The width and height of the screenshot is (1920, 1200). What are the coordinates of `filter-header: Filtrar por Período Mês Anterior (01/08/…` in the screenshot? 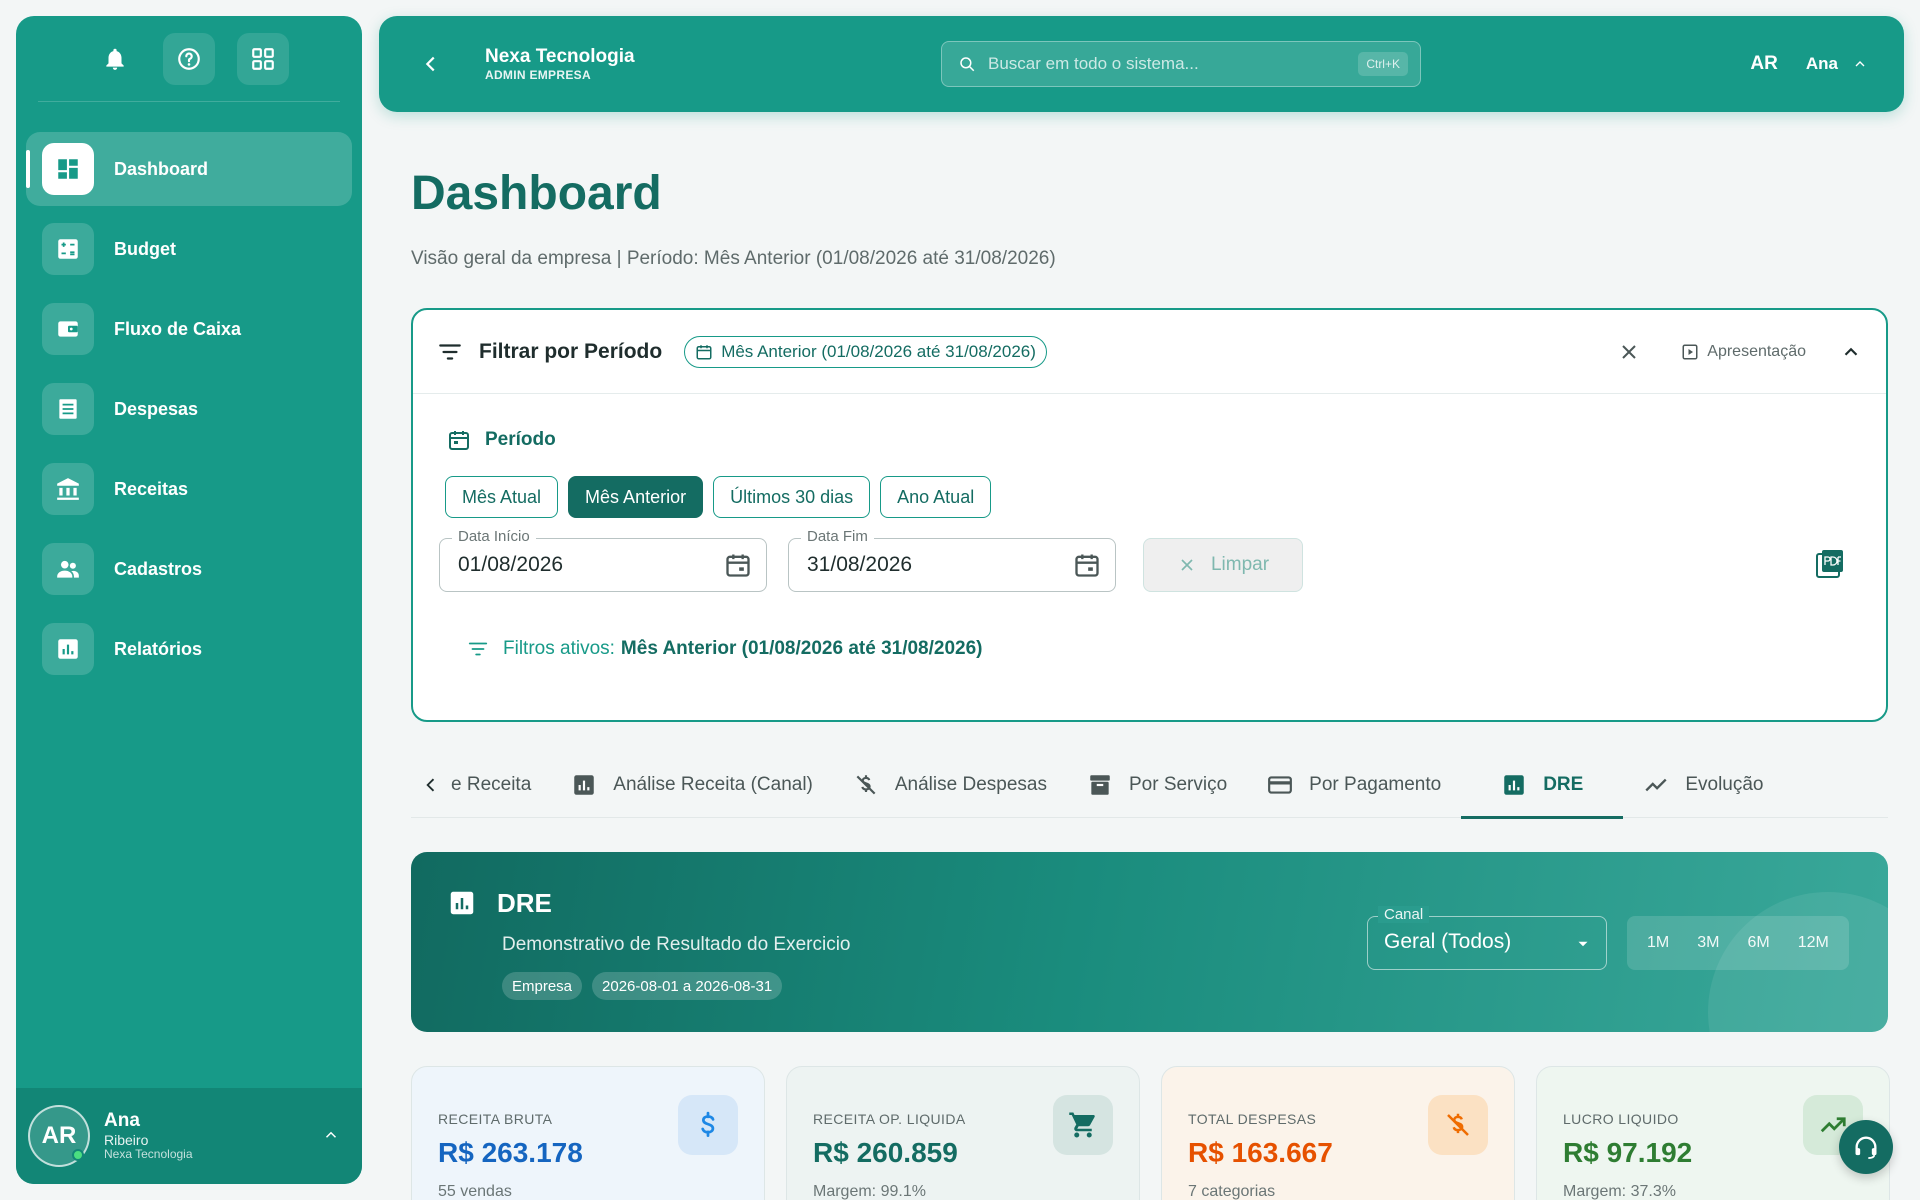 It's located at (1149, 352).